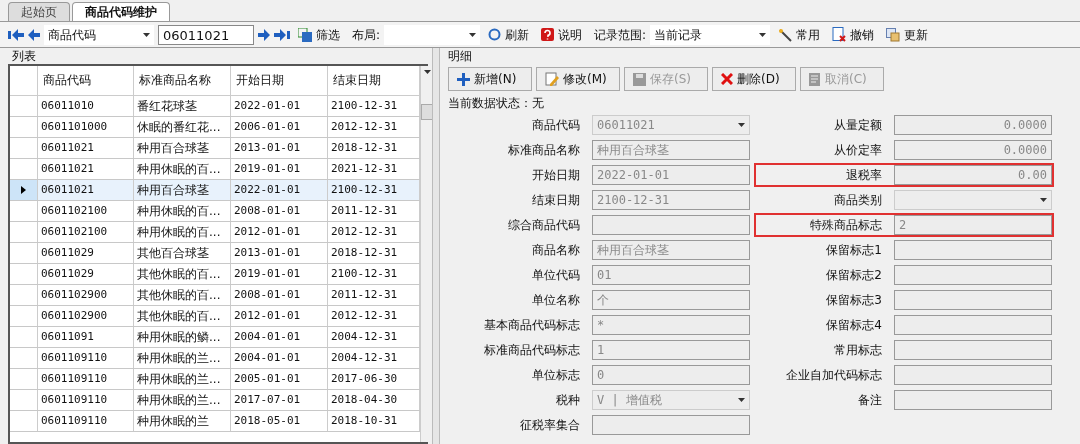 The image size is (1080, 444). What do you see at coordinates (16, 34) in the screenshot?
I see `first-arrow-icon` at bounding box center [16, 34].